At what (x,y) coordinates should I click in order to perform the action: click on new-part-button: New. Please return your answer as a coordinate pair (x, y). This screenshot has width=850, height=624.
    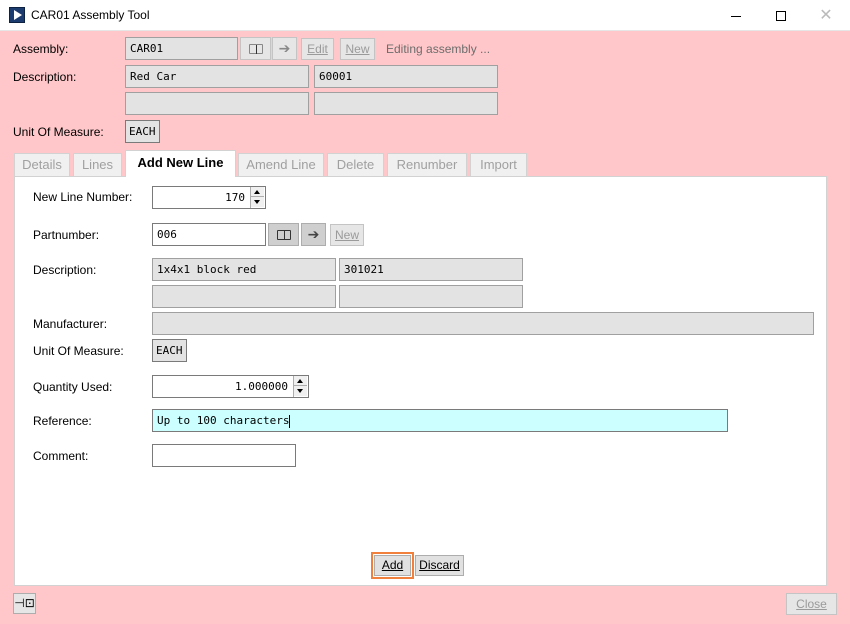
    Looking at the image, I should click on (347, 235).